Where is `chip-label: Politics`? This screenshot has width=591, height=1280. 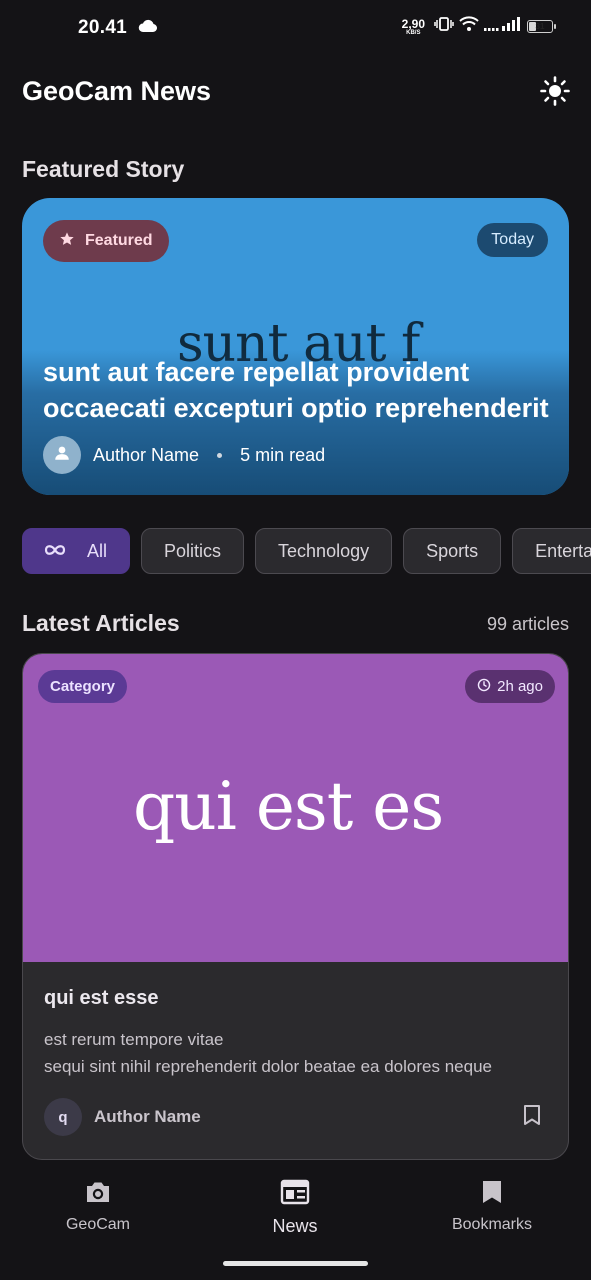
chip-label: Politics is located at coordinates (193, 550).